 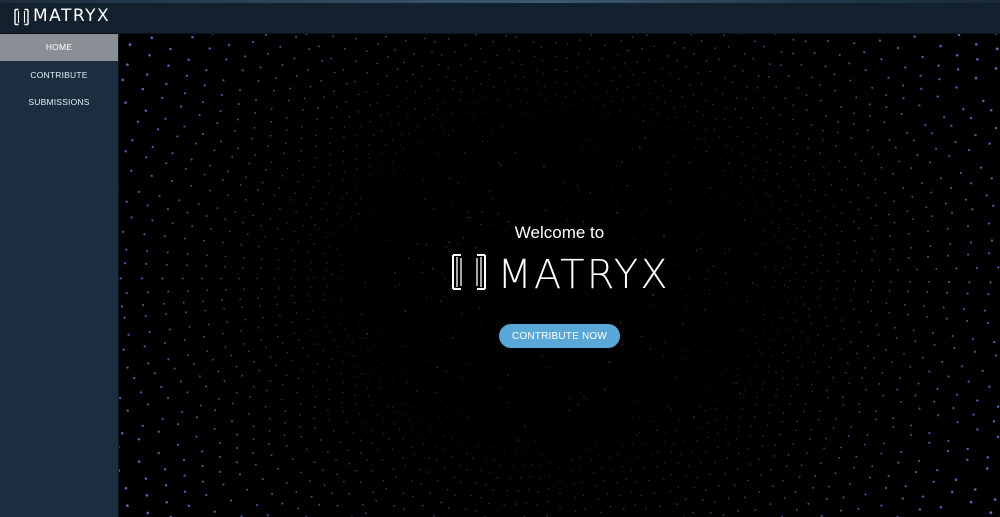 I want to click on contribute-now-button: CONTRIBUTE NOW, so click(x=559, y=336).